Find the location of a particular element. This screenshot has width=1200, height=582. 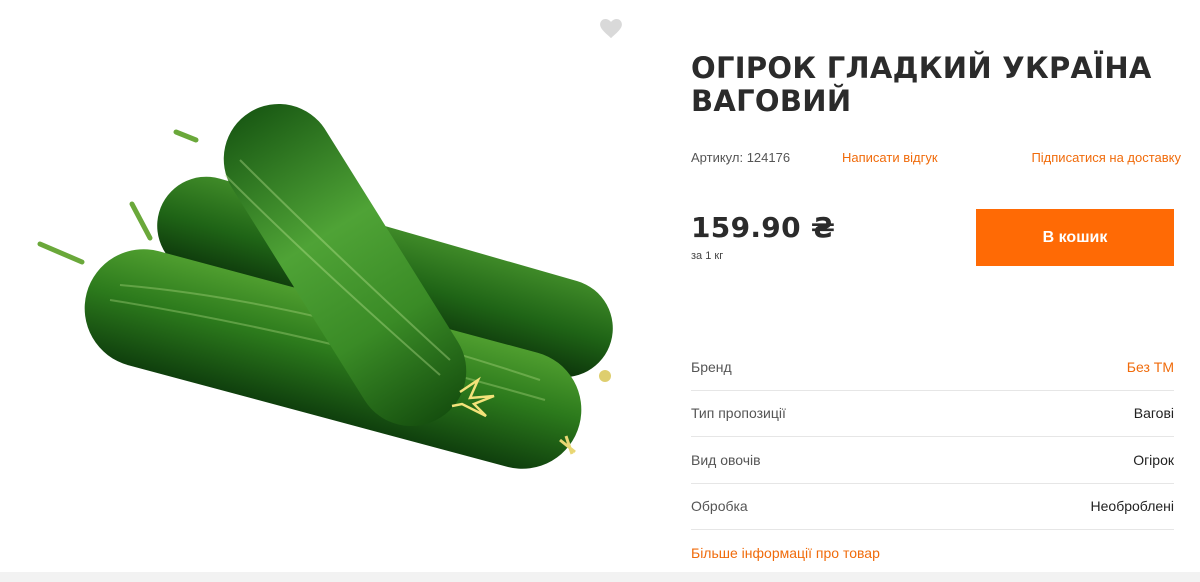

more-info-link: Більше інформації про товар is located at coordinates (785, 553).